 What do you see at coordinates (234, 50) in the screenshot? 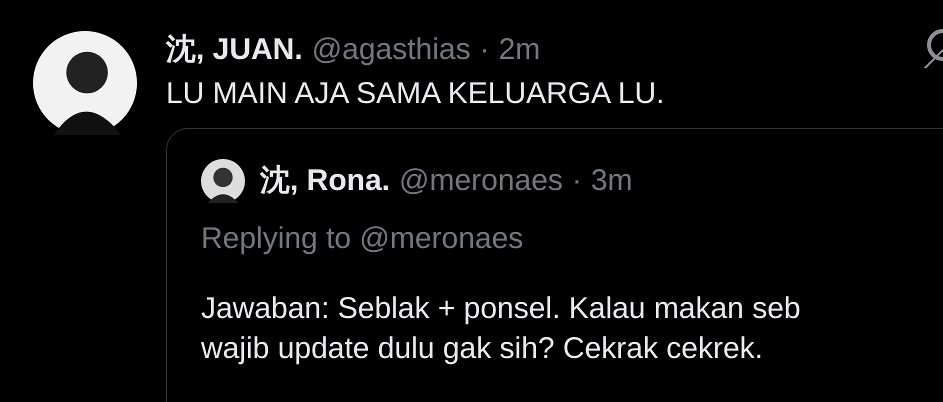
I see `display-name: 沈, JUAN.` at bounding box center [234, 50].